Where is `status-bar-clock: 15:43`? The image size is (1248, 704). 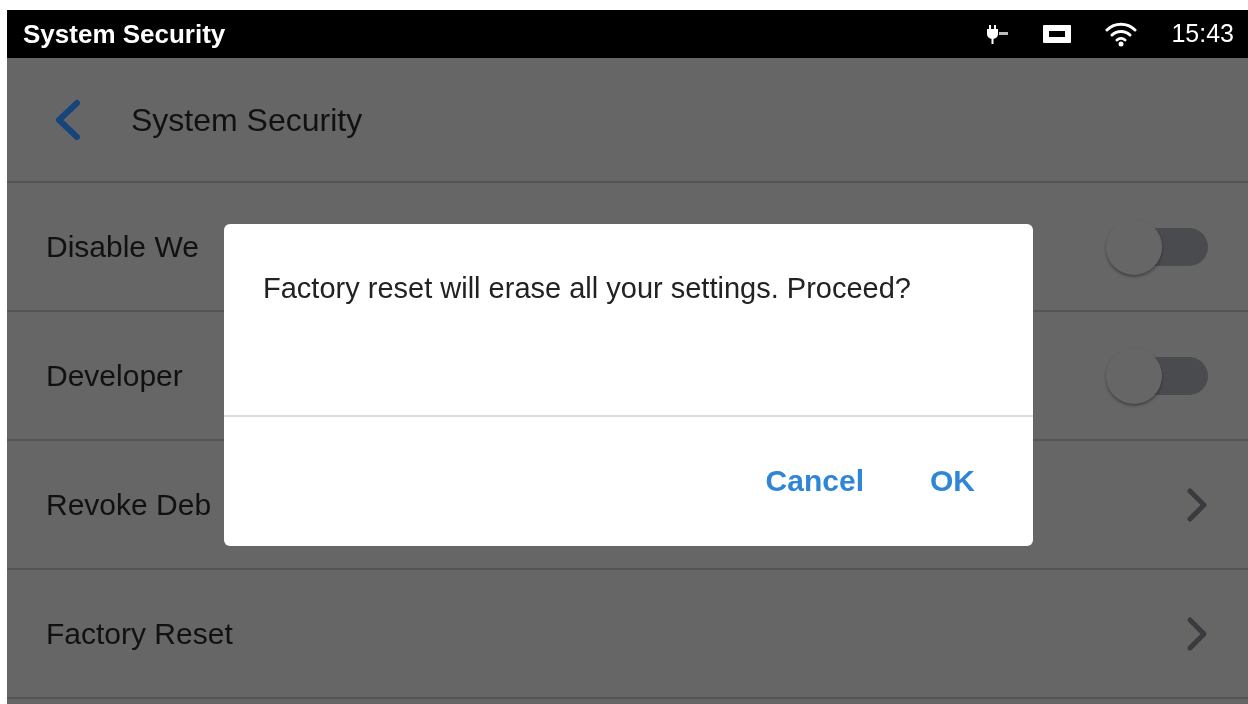
status-bar-clock: 15:43 is located at coordinates (1202, 34).